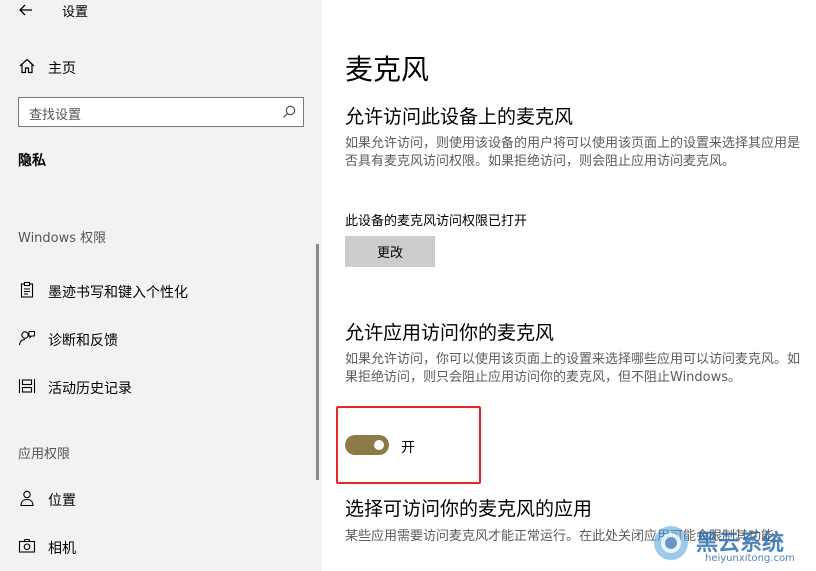 The image size is (816, 571). What do you see at coordinates (317, 362) in the screenshot?
I see `sidebar-scrollbar` at bounding box center [317, 362].